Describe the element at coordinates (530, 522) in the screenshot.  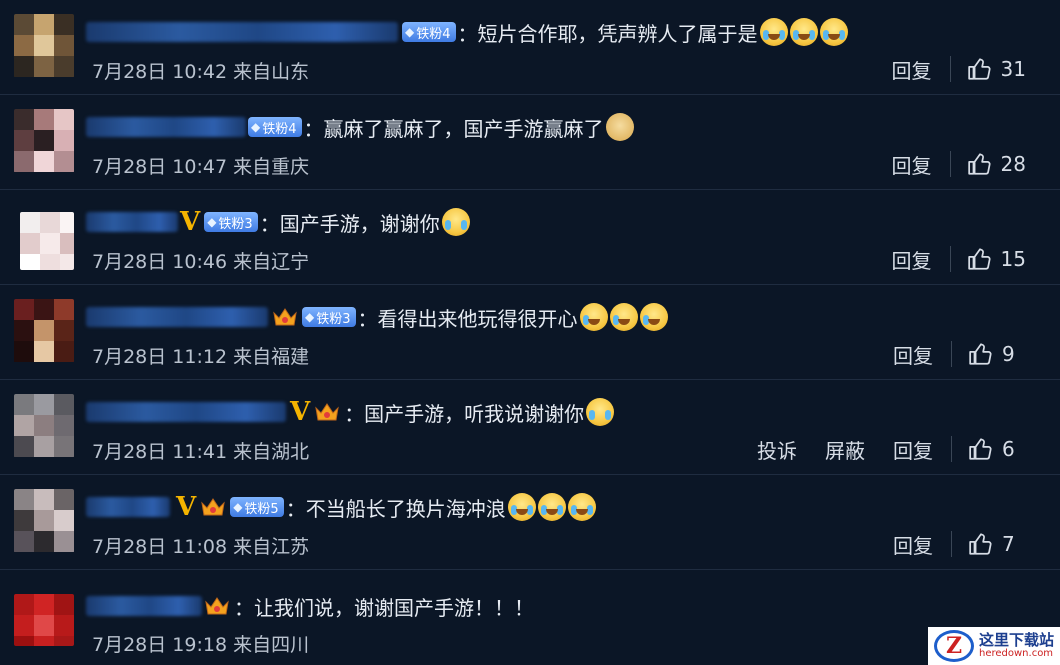
I see `comment-item: V ◆ 铁粉5 ：不当船长了换片海冲浪 7月28日 11:08 来自江苏 回复 7` at that location.